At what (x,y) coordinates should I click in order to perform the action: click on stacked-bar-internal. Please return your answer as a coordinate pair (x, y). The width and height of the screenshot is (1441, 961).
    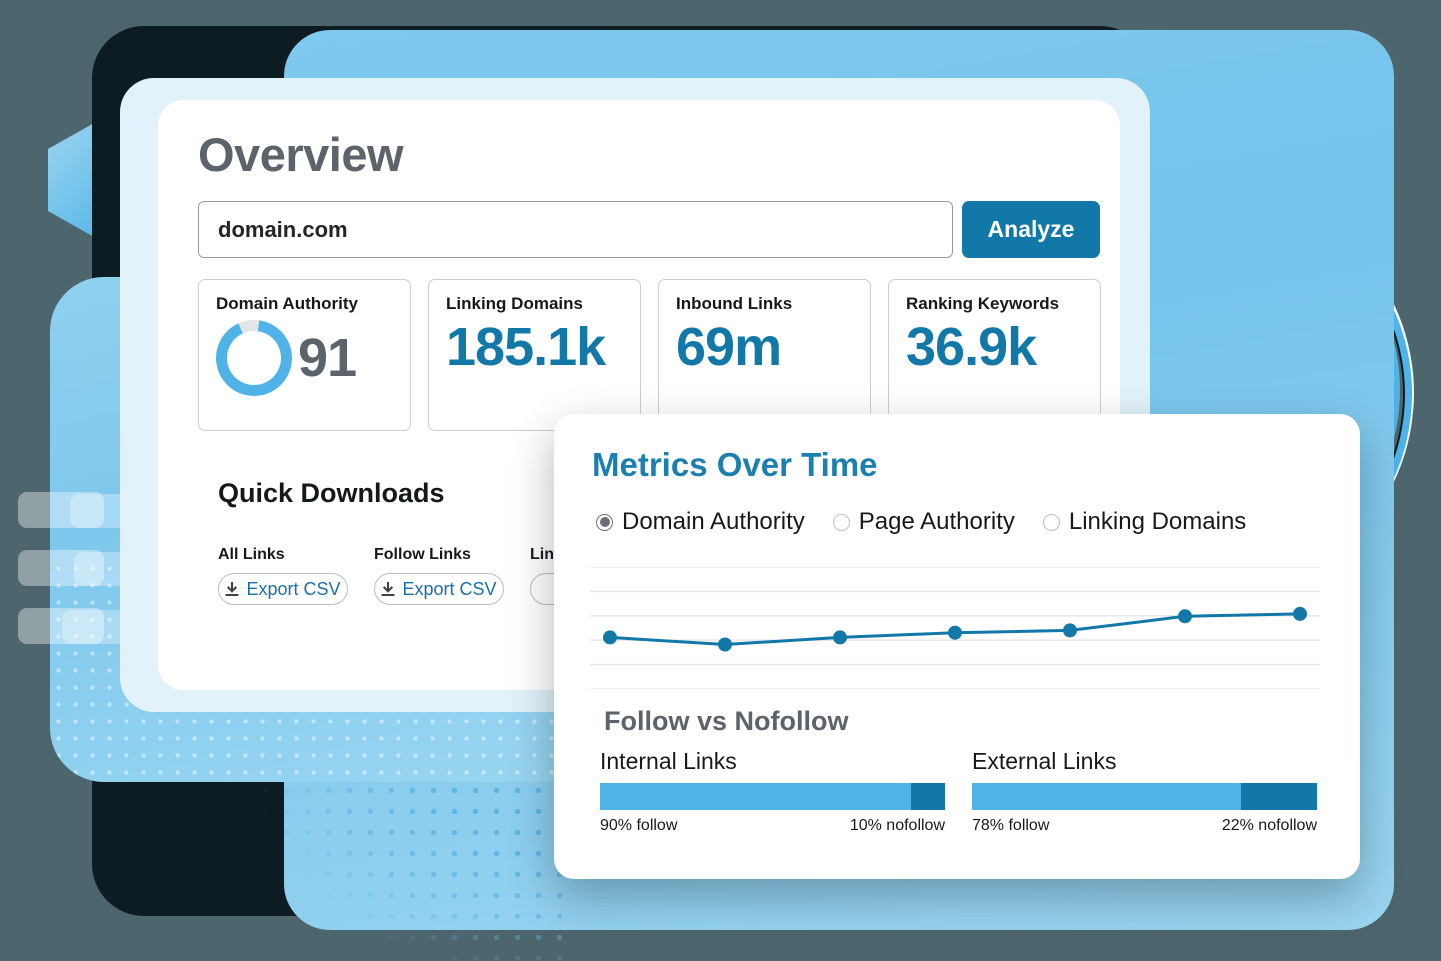
    Looking at the image, I should click on (772, 796).